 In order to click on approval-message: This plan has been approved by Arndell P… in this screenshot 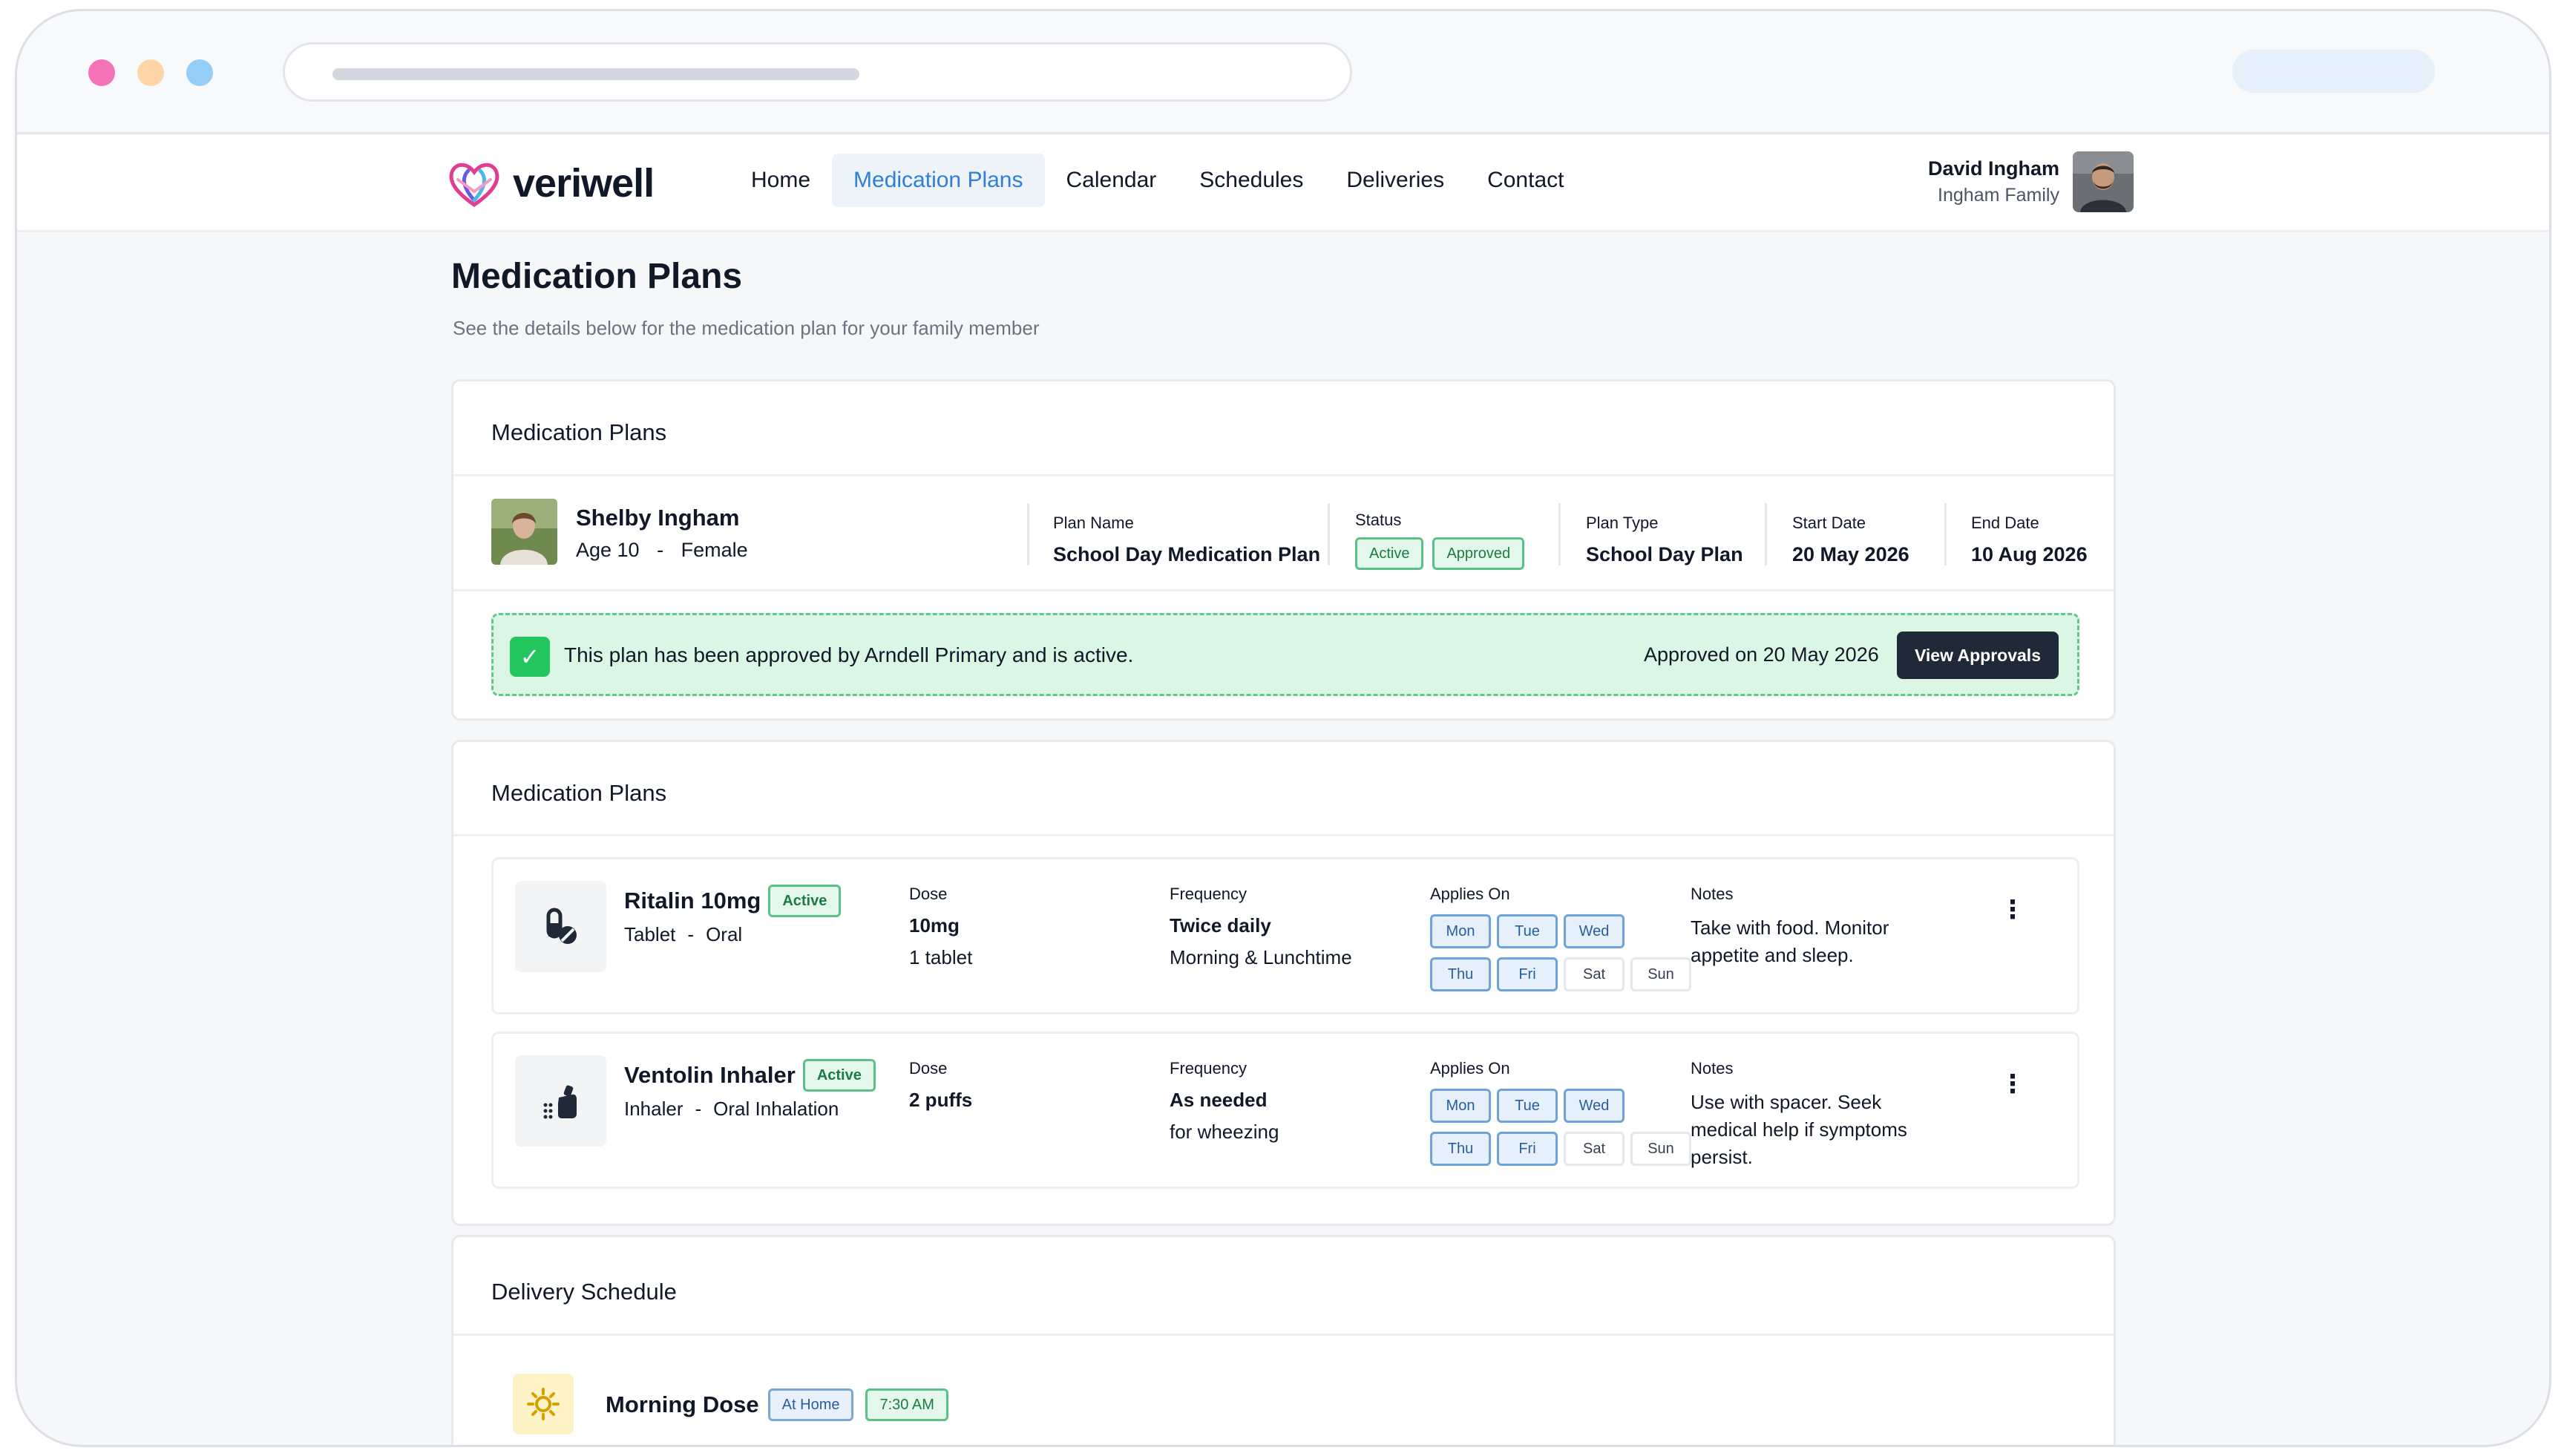, I will do `click(849, 655)`.